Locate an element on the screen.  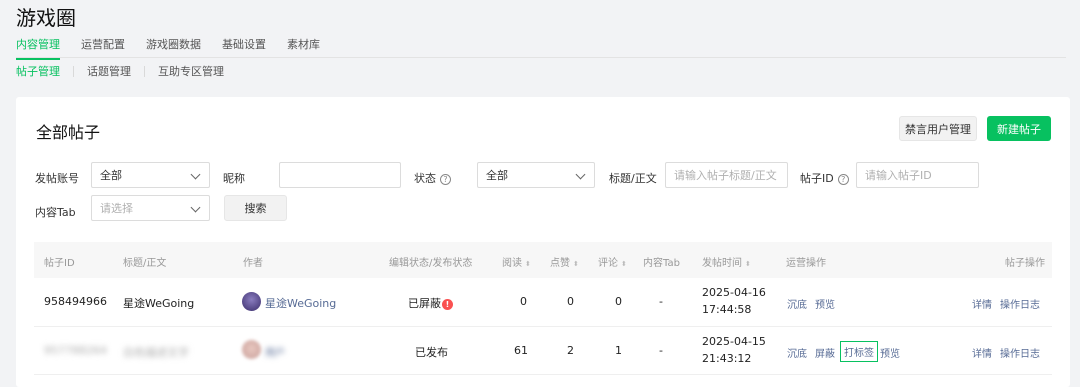
postid-input: 请输入帖子ID is located at coordinates (917, 175).